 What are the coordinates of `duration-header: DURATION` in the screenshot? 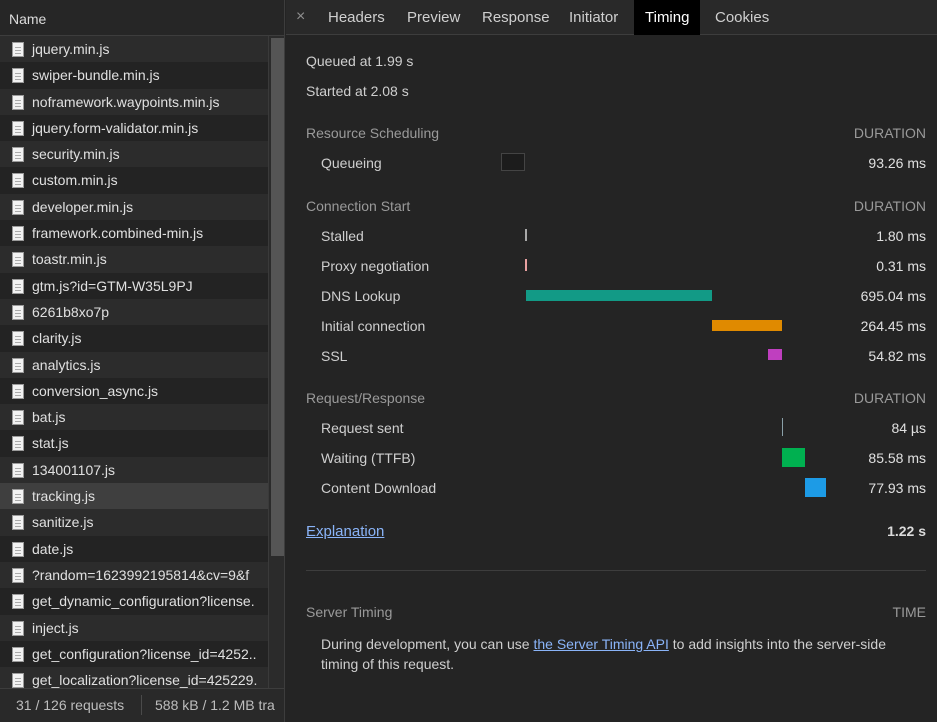 It's located at (889, 133).